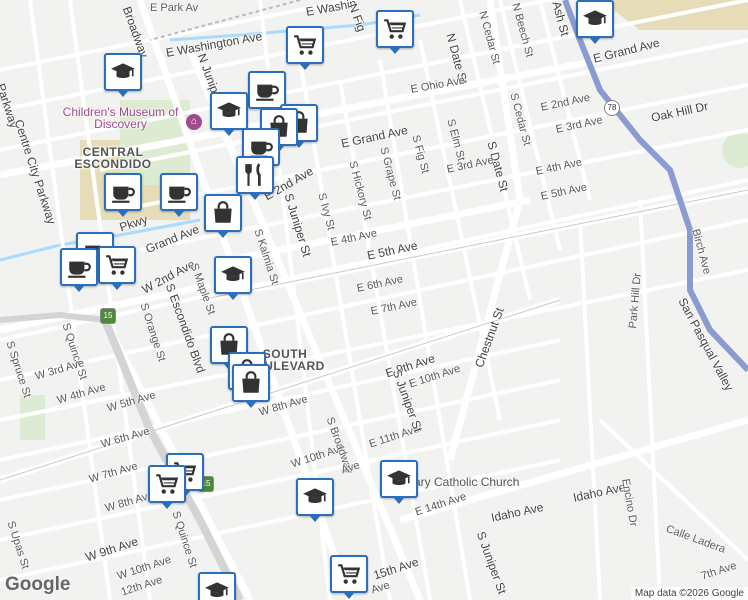 Image resolution: width=748 pixels, height=600 pixels. I want to click on pin-grocery-15th, so click(349, 577).